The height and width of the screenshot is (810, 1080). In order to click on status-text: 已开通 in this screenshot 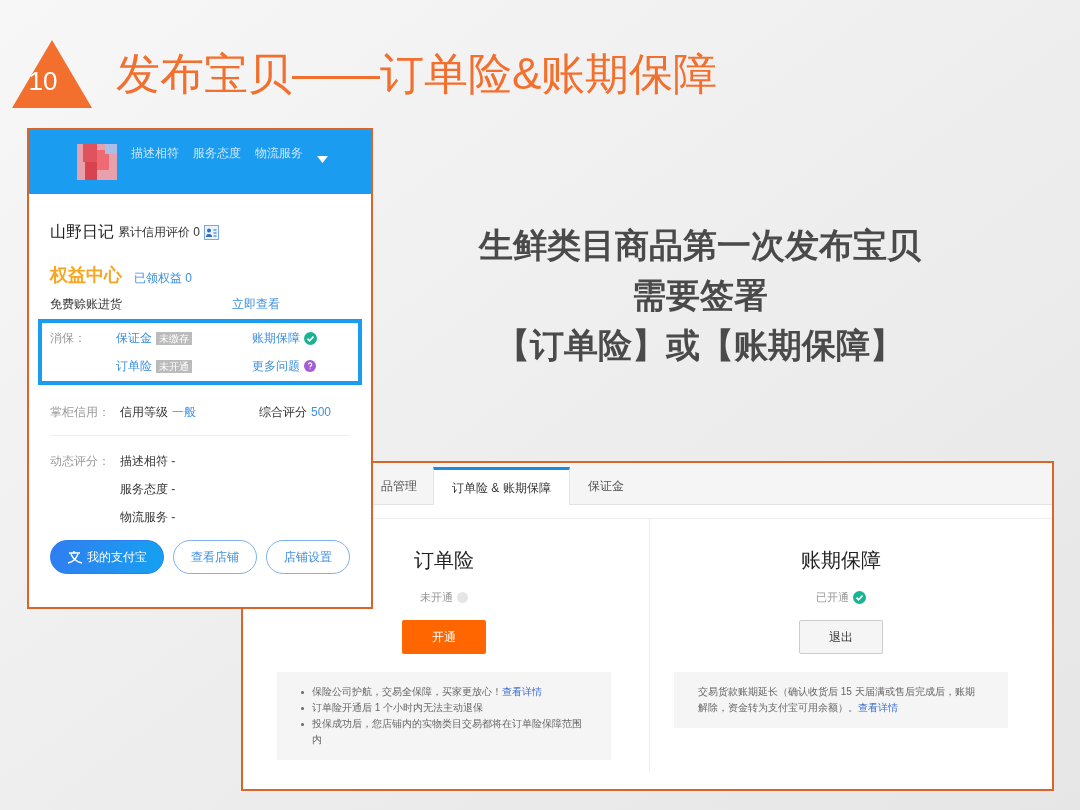, I will do `click(832, 597)`.